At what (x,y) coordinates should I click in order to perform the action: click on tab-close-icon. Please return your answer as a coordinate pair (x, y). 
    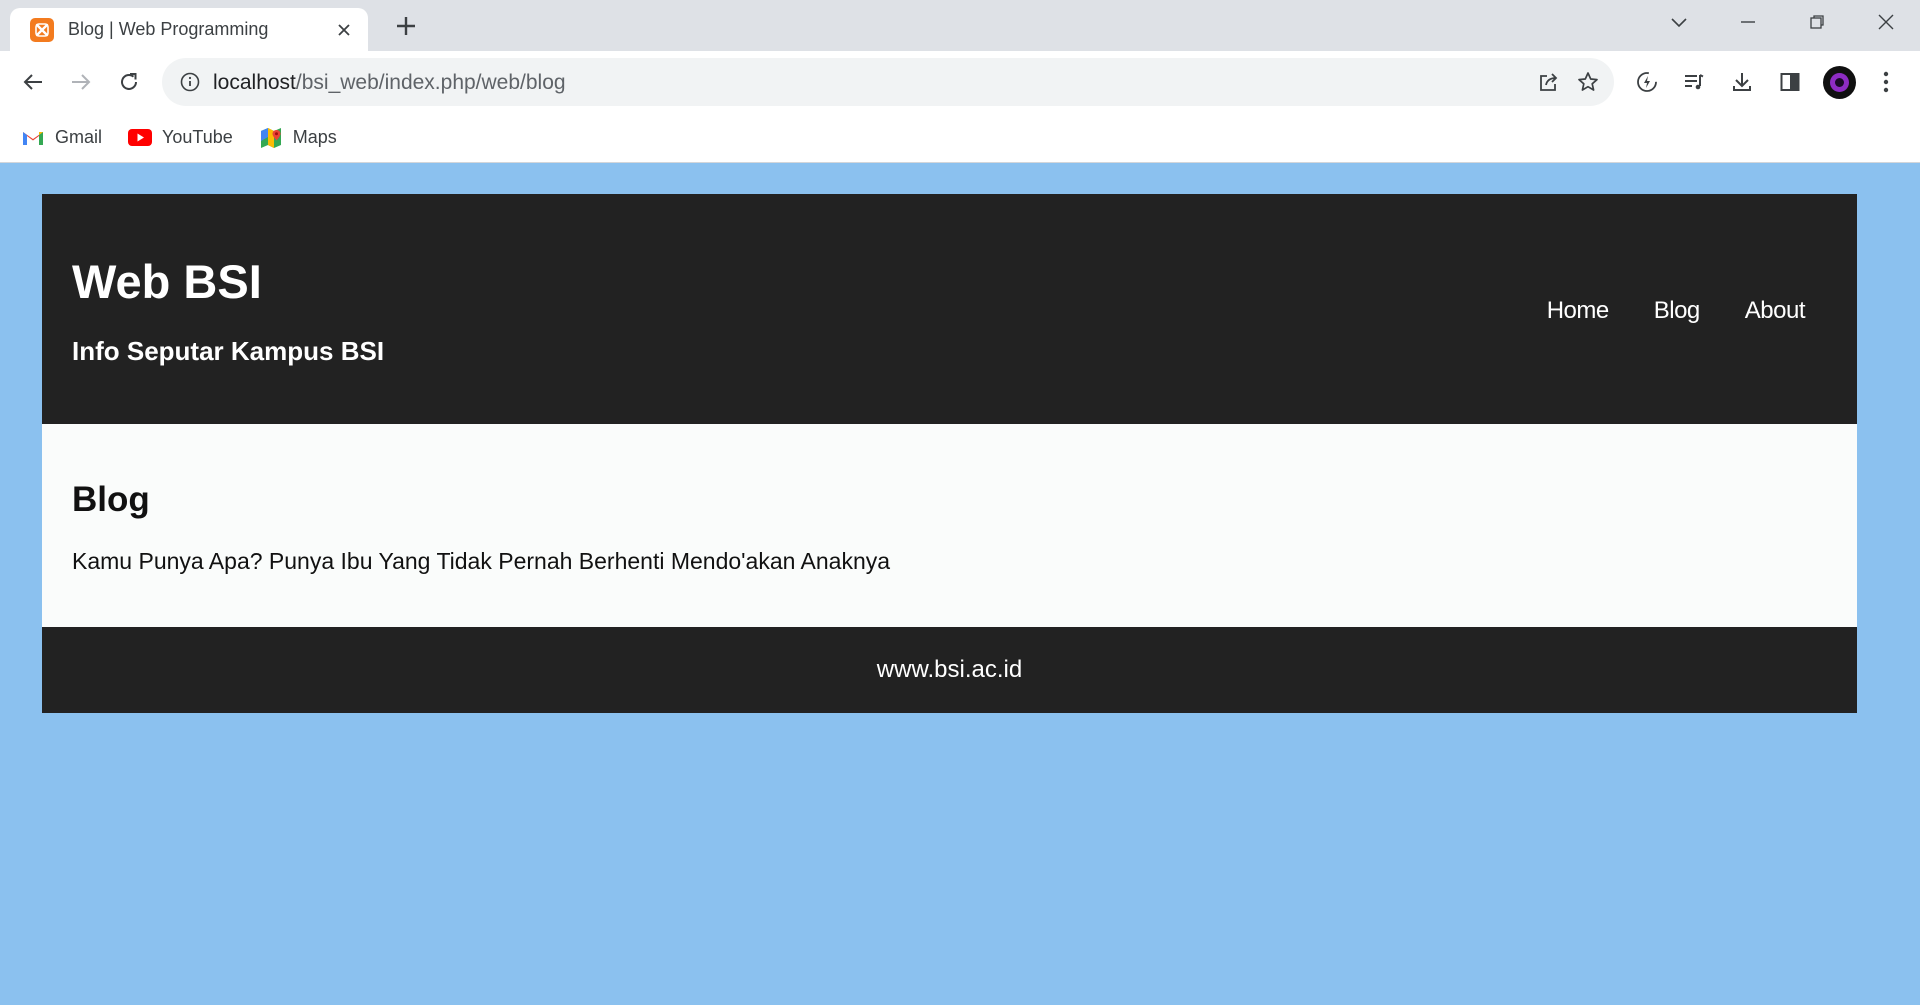
    Looking at the image, I should click on (344, 30).